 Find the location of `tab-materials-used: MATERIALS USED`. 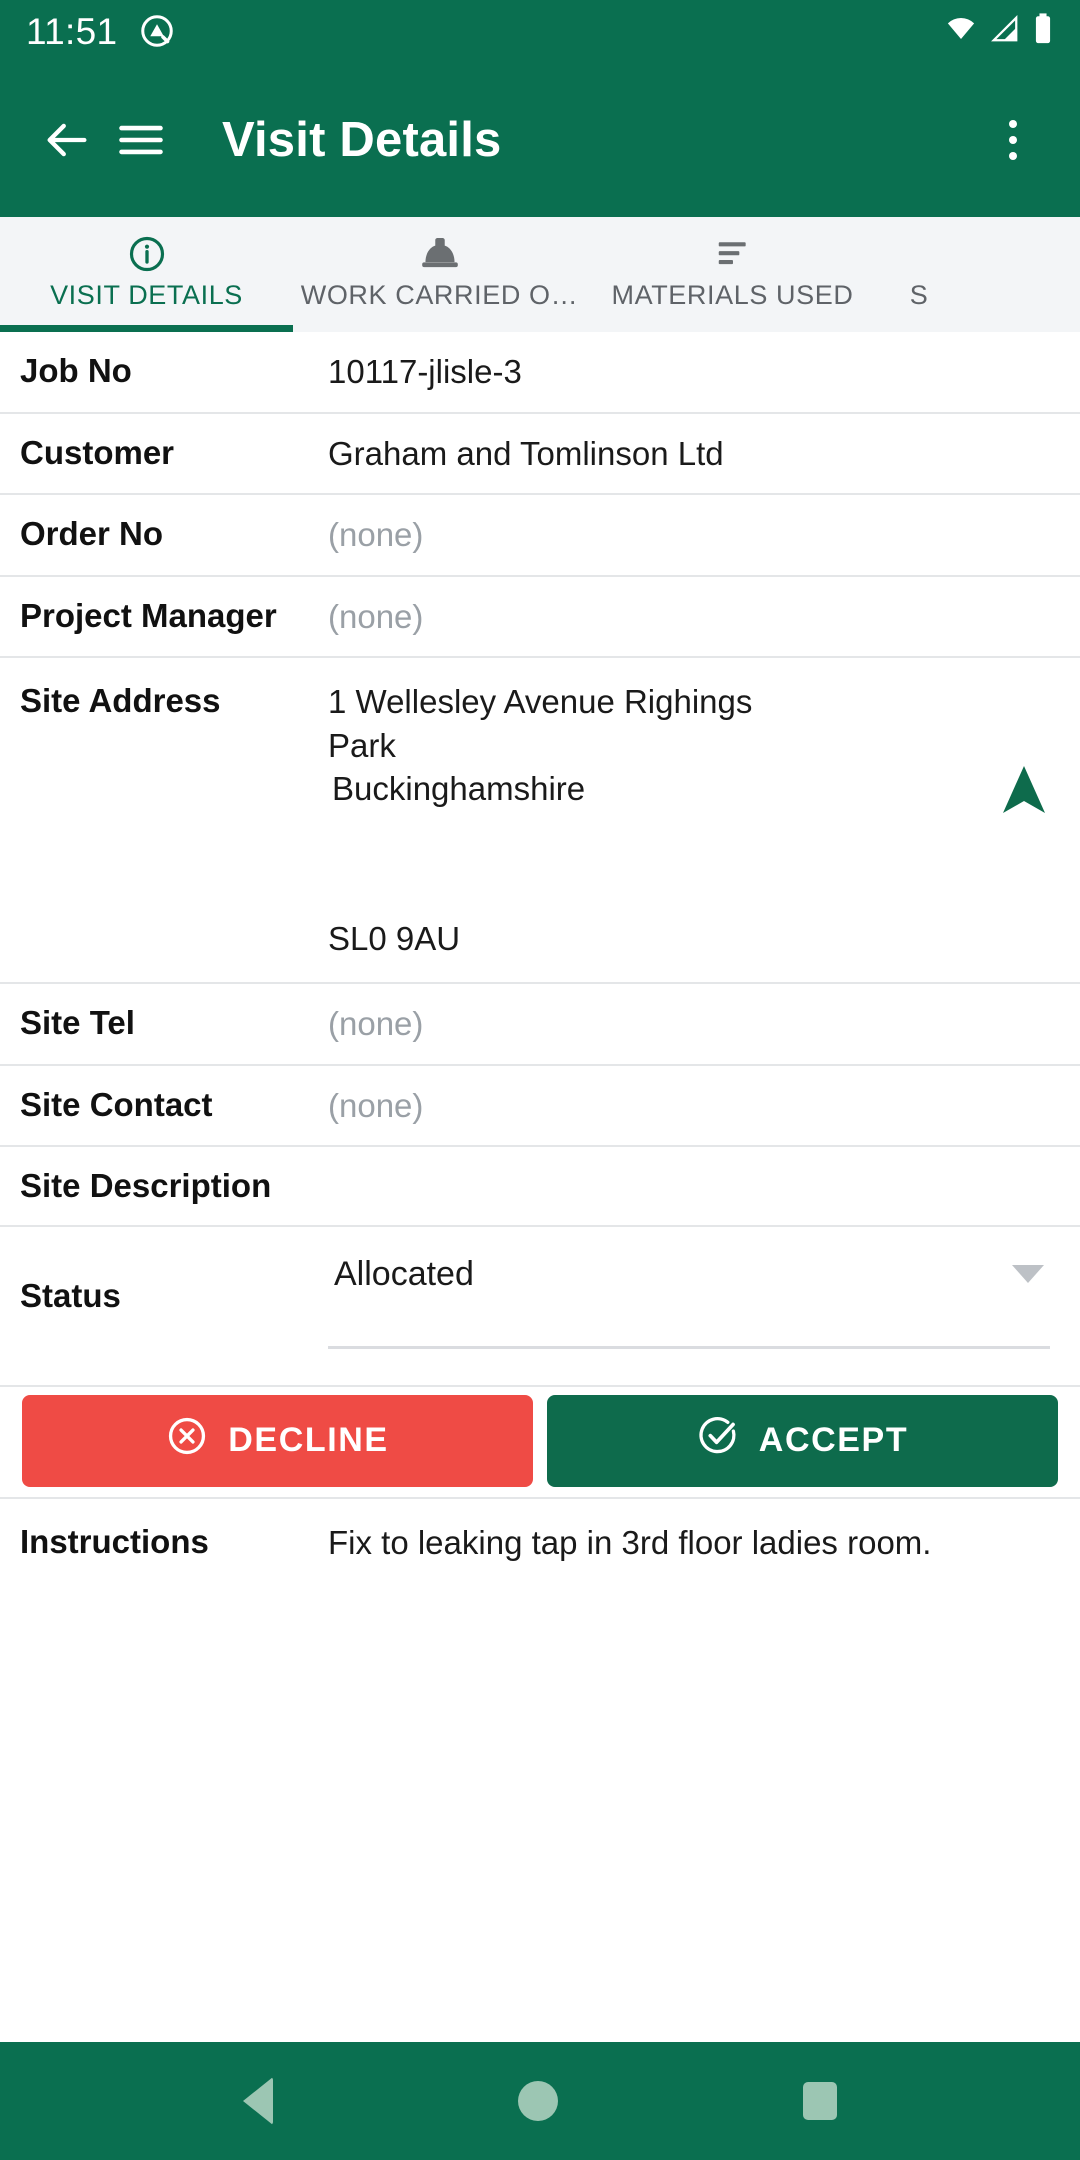

tab-materials-used: MATERIALS USED is located at coordinates (732, 274).